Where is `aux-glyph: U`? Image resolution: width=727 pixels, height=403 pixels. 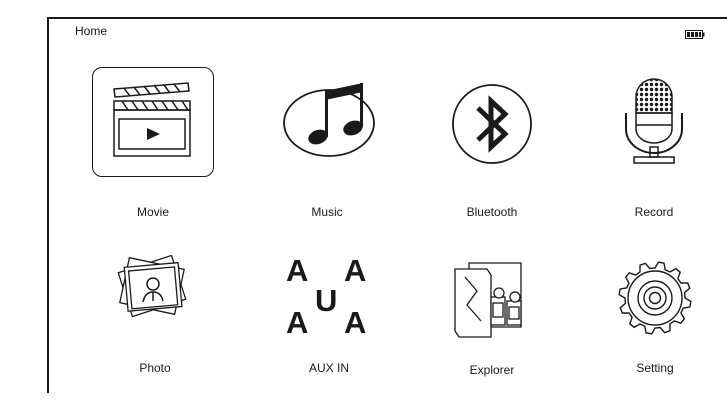
aux-glyph: U is located at coordinates (326, 300).